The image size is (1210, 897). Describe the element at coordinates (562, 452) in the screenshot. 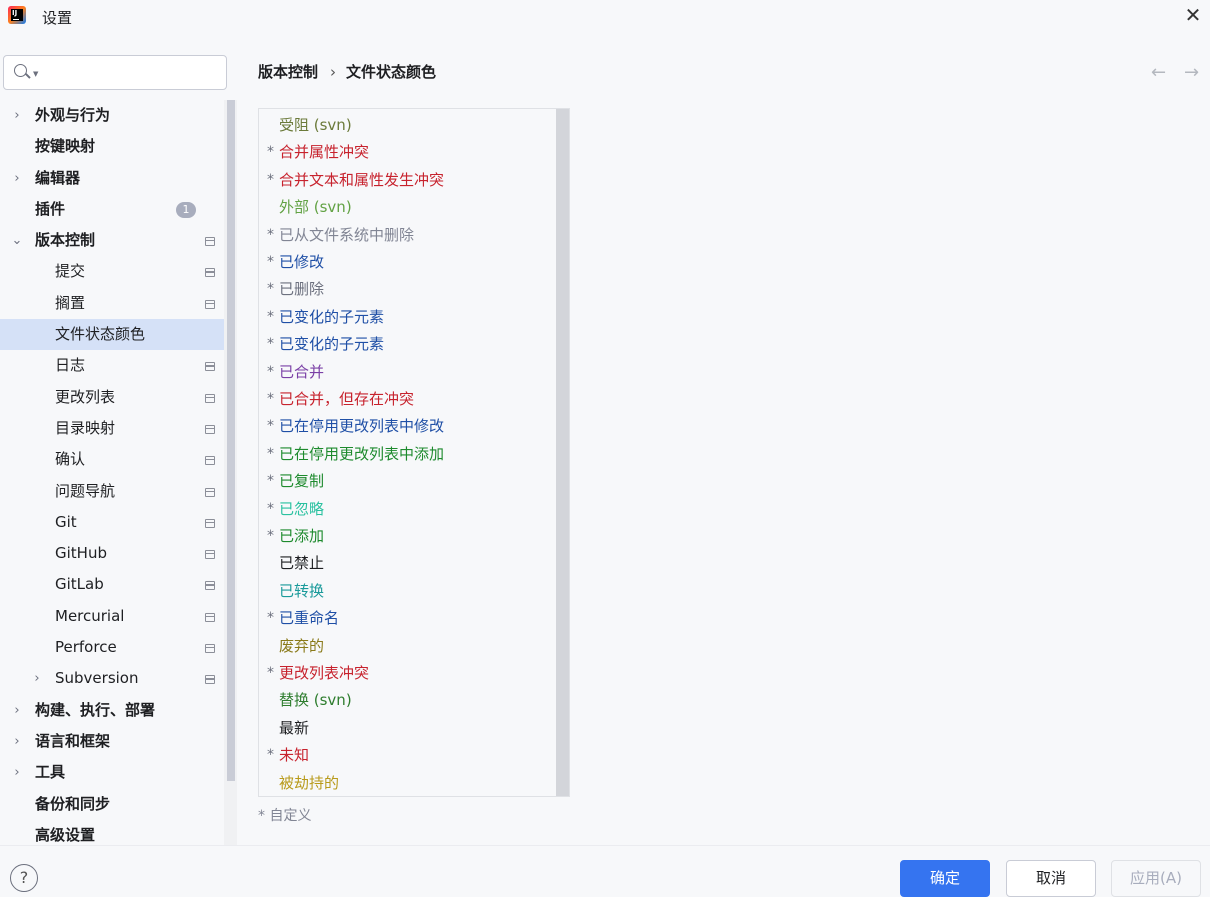

I see `color-list-scrollbar` at that location.